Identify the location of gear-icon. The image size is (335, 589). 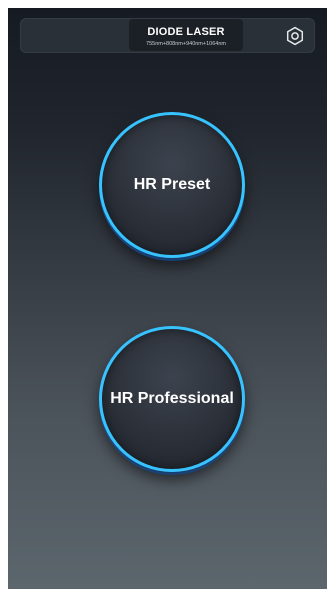
(295, 36).